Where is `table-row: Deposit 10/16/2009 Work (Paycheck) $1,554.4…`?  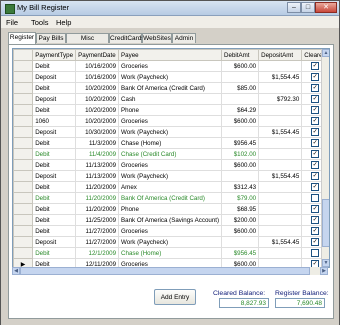
table-row: Deposit 10/16/2009 Work (Paycheck) $1,554.4… is located at coordinates (171, 77).